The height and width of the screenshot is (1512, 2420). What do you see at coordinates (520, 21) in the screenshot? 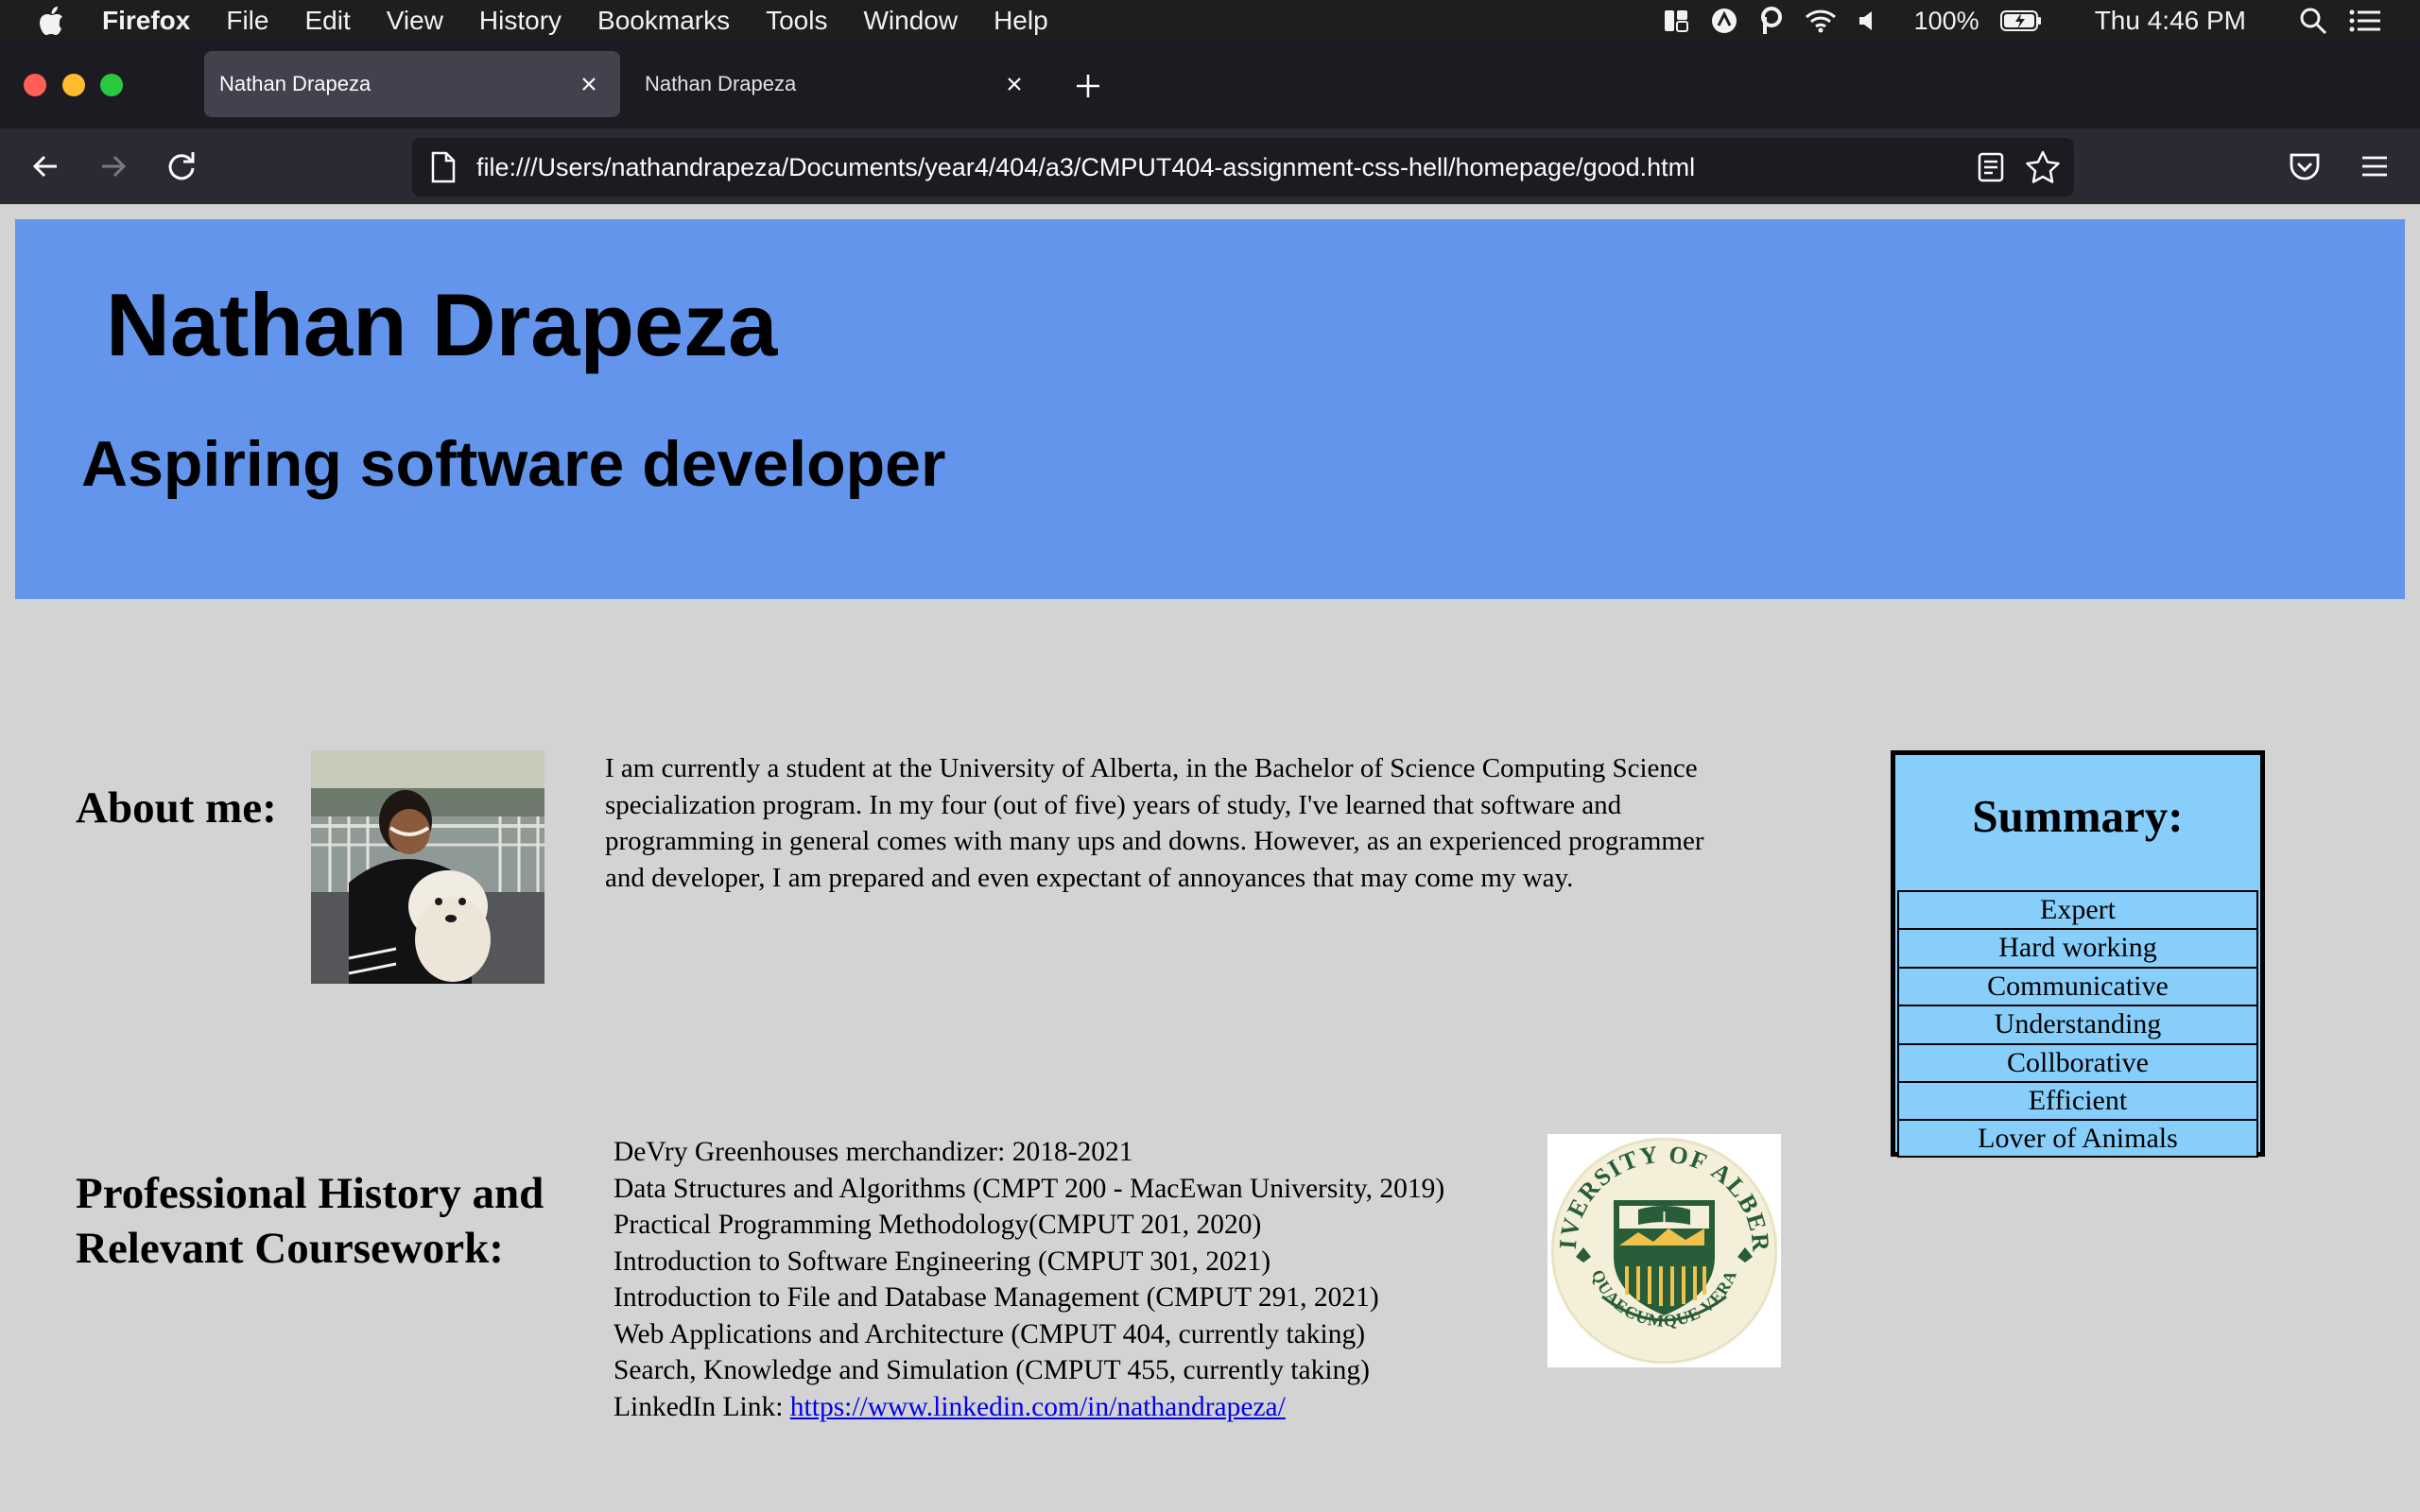
I see `menu-history: History` at bounding box center [520, 21].